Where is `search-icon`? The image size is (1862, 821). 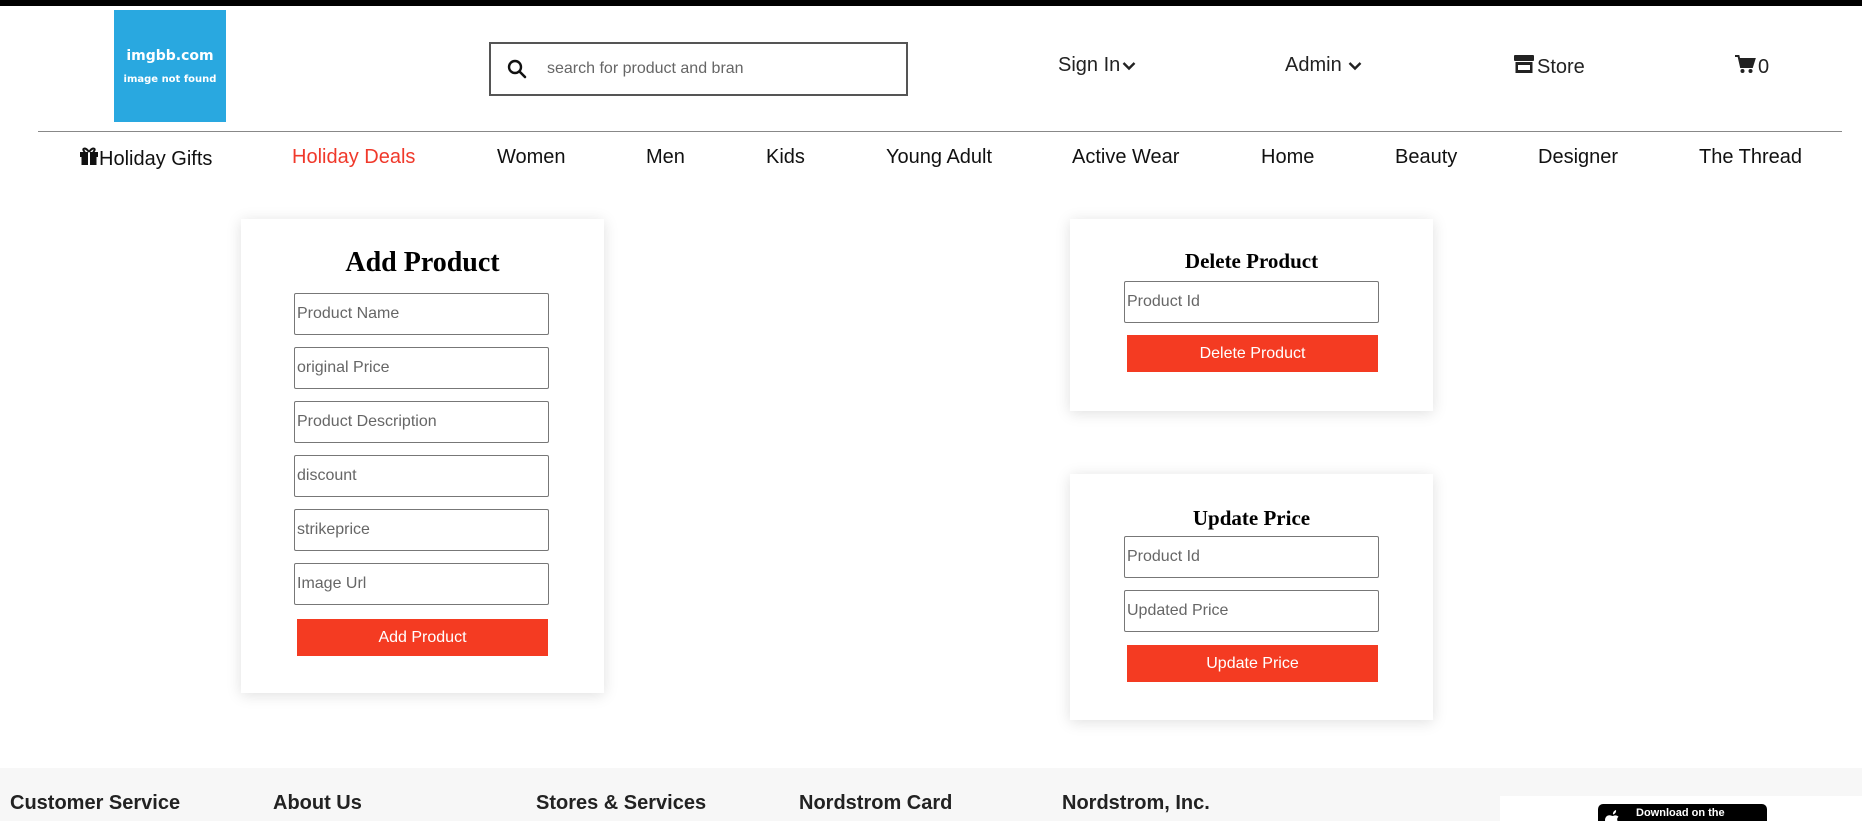 search-icon is located at coordinates (517, 69).